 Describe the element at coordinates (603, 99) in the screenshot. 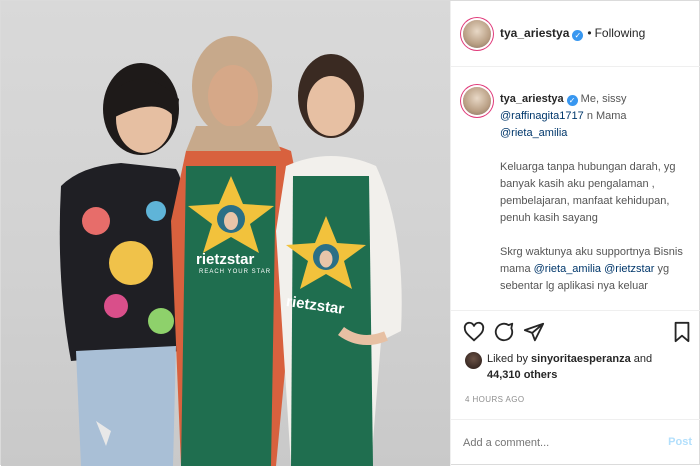

I see `caption-intro: Me, sissy` at that location.